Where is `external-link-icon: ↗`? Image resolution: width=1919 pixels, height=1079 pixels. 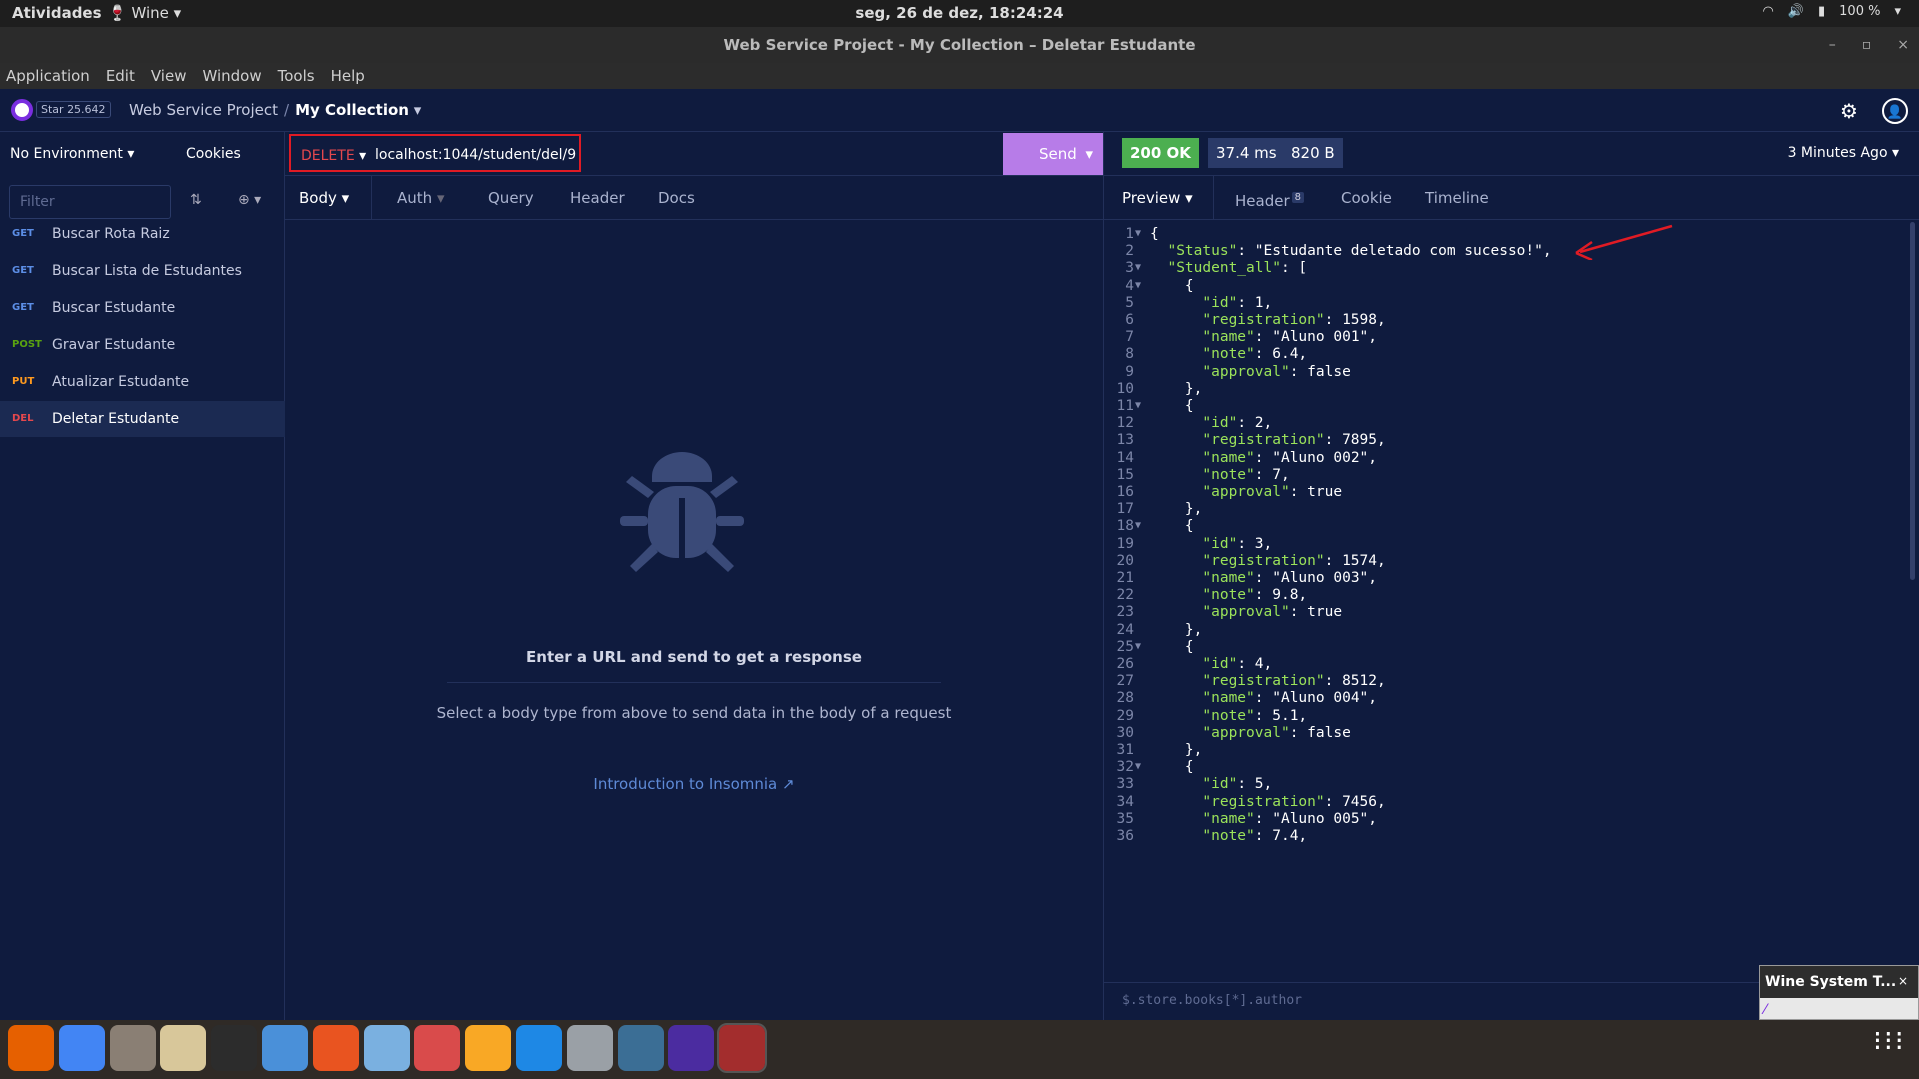 external-link-icon: ↗ is located at coordinates (788, 784).